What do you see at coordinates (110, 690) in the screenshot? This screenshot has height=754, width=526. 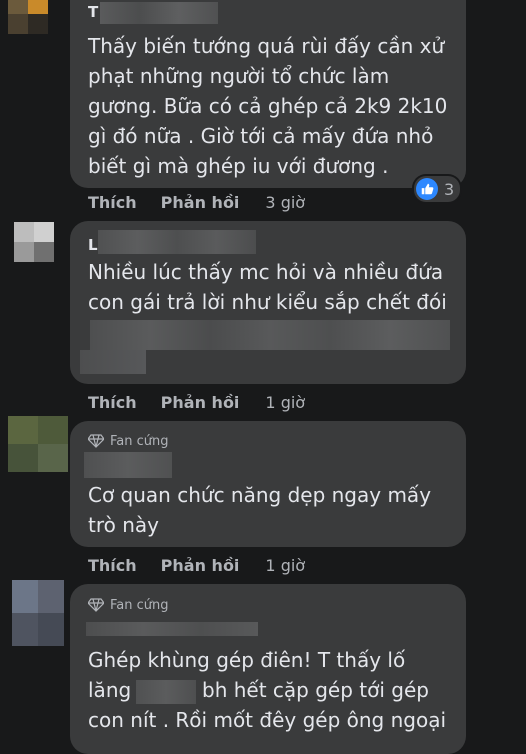 I see `comment-text-line: lăng` at bounding box center [110, 690].